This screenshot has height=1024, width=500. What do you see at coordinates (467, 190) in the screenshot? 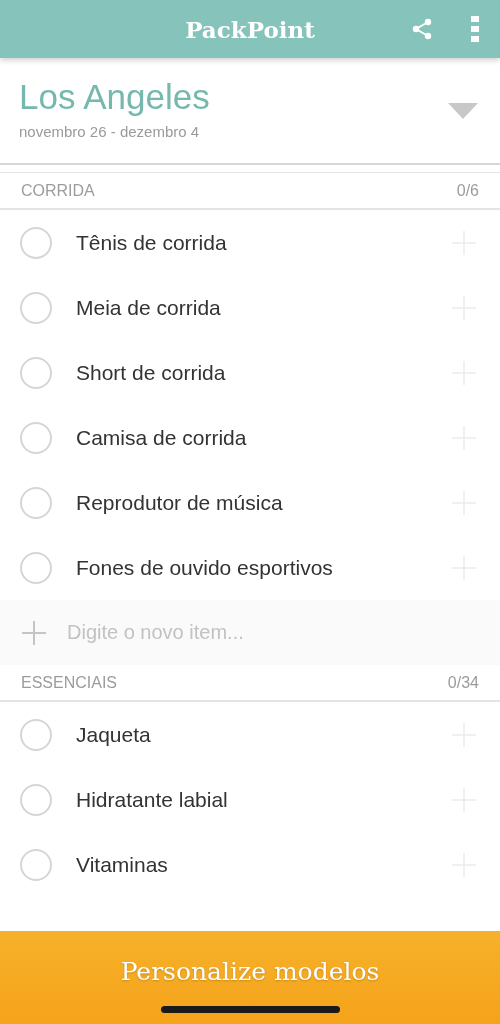
I see `section-count: 0/6` at bounding box center [467, 190].